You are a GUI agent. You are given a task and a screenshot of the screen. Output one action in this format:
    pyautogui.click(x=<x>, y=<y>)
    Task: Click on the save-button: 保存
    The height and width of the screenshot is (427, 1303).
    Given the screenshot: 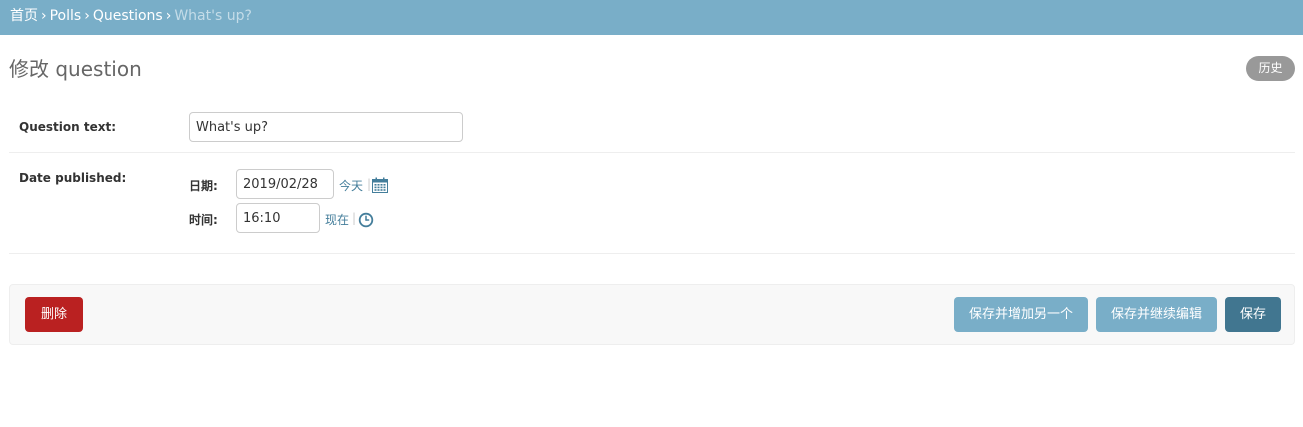 What is the action you would take?
    pyautogui.click(x=1253, y=314)
    